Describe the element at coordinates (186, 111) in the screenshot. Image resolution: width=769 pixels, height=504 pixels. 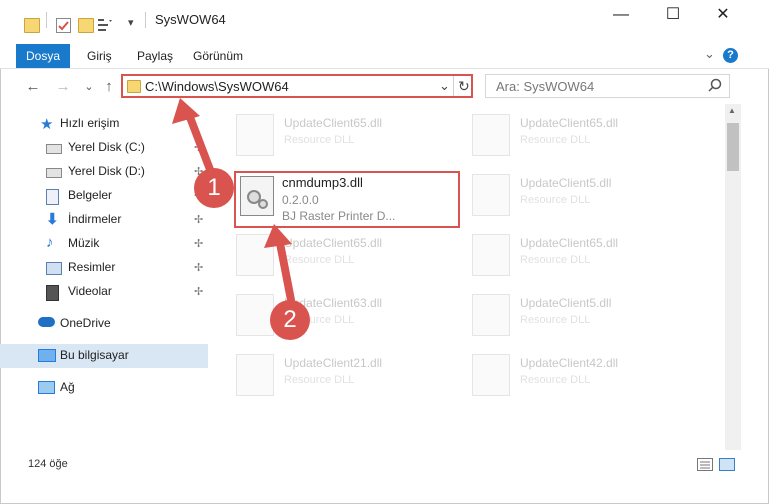
I see `arrow-1-head` at that location.